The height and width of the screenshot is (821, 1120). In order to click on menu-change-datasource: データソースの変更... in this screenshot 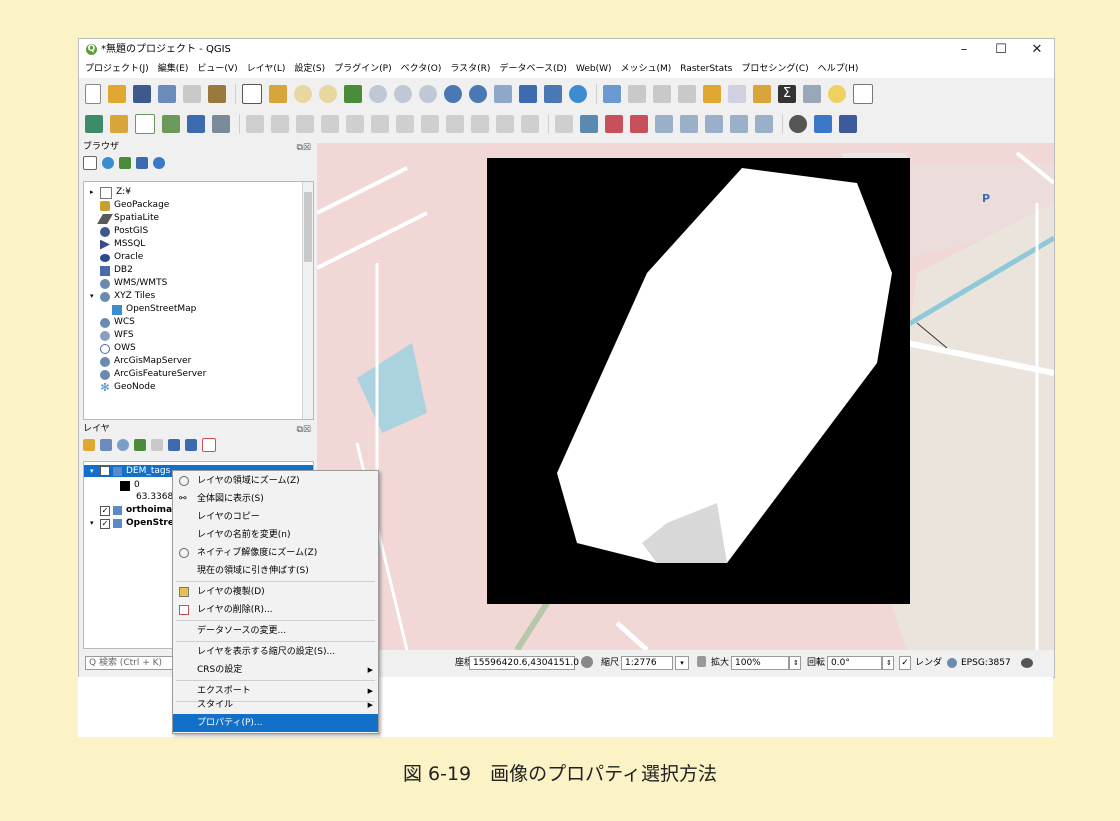, I will do `click(275, 631)`.